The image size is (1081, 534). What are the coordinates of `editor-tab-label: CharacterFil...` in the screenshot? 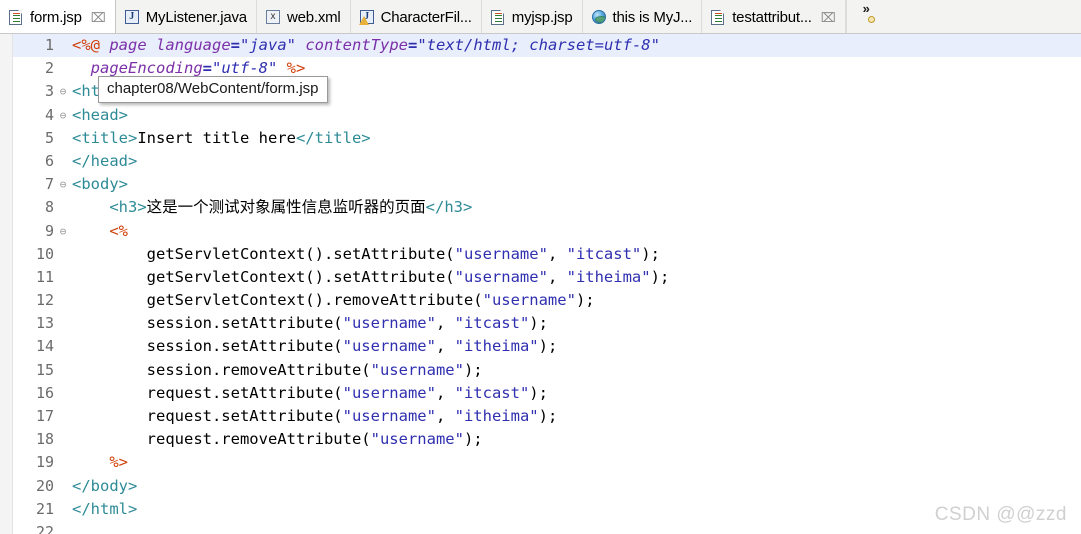 It's located at (426, 17).